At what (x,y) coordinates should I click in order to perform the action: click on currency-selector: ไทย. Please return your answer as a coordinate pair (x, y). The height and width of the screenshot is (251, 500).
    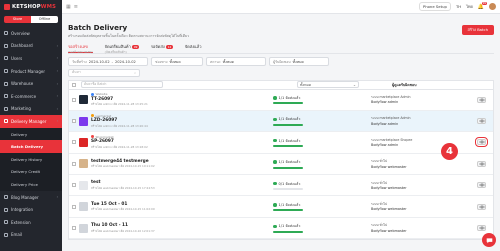
    Looking at the image, I should click on (469, 7).